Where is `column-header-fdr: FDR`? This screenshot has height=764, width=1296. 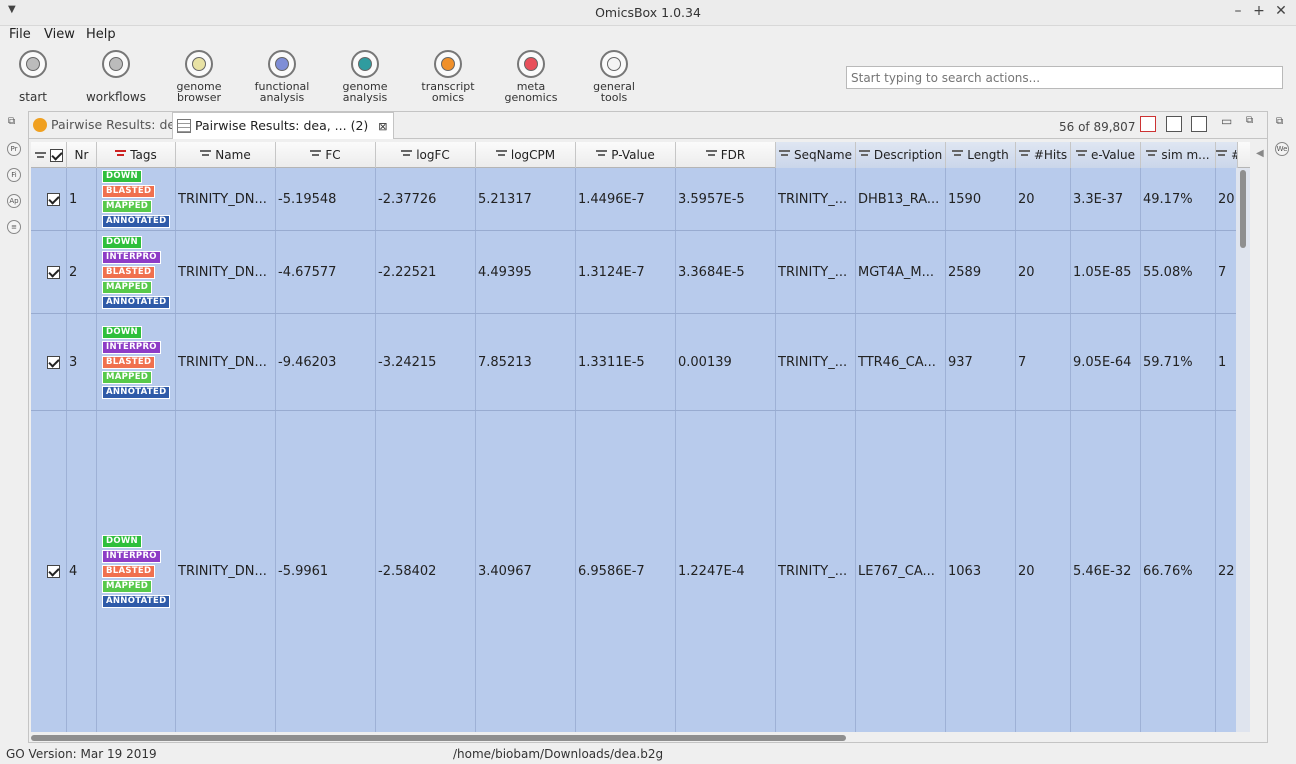 column-header-fdr: FDR is located at coordinates (726, 155).